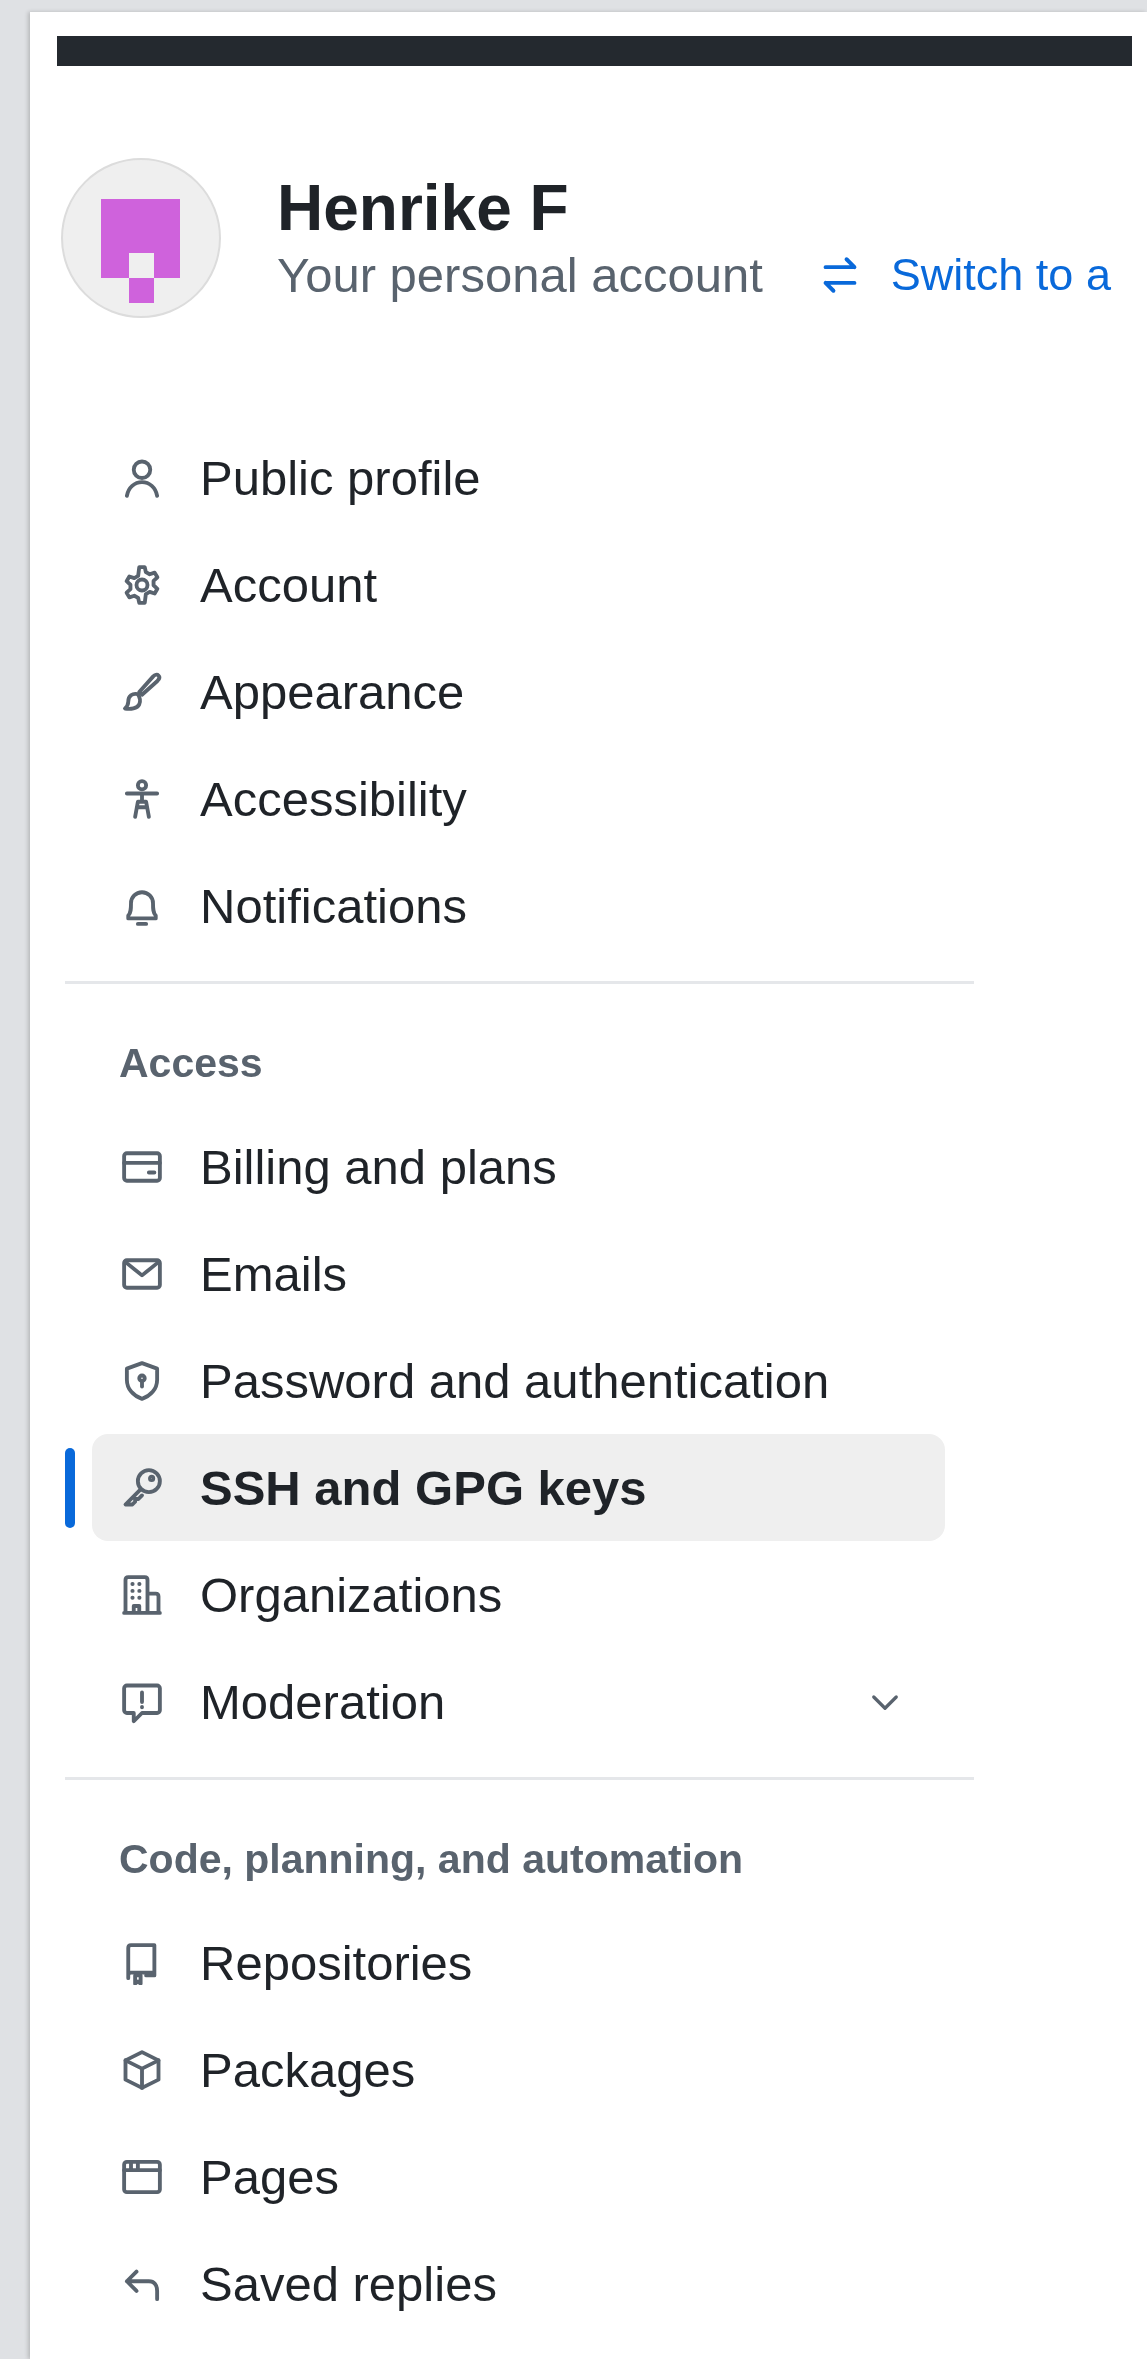 The height and width of the screenshot is (2359, 1147). What do you see at coordinates (518, 1273) in the screenshot?
I see `sidebar-item: Emails` at bounding box center [518, 1273].